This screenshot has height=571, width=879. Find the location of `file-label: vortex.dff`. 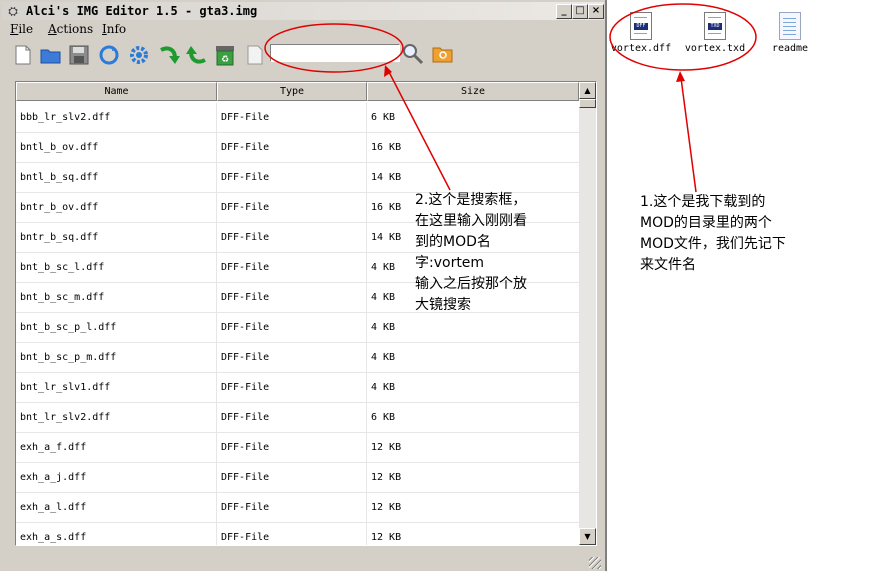

file-label: vortex.dff is located at coordinates (641, 48).